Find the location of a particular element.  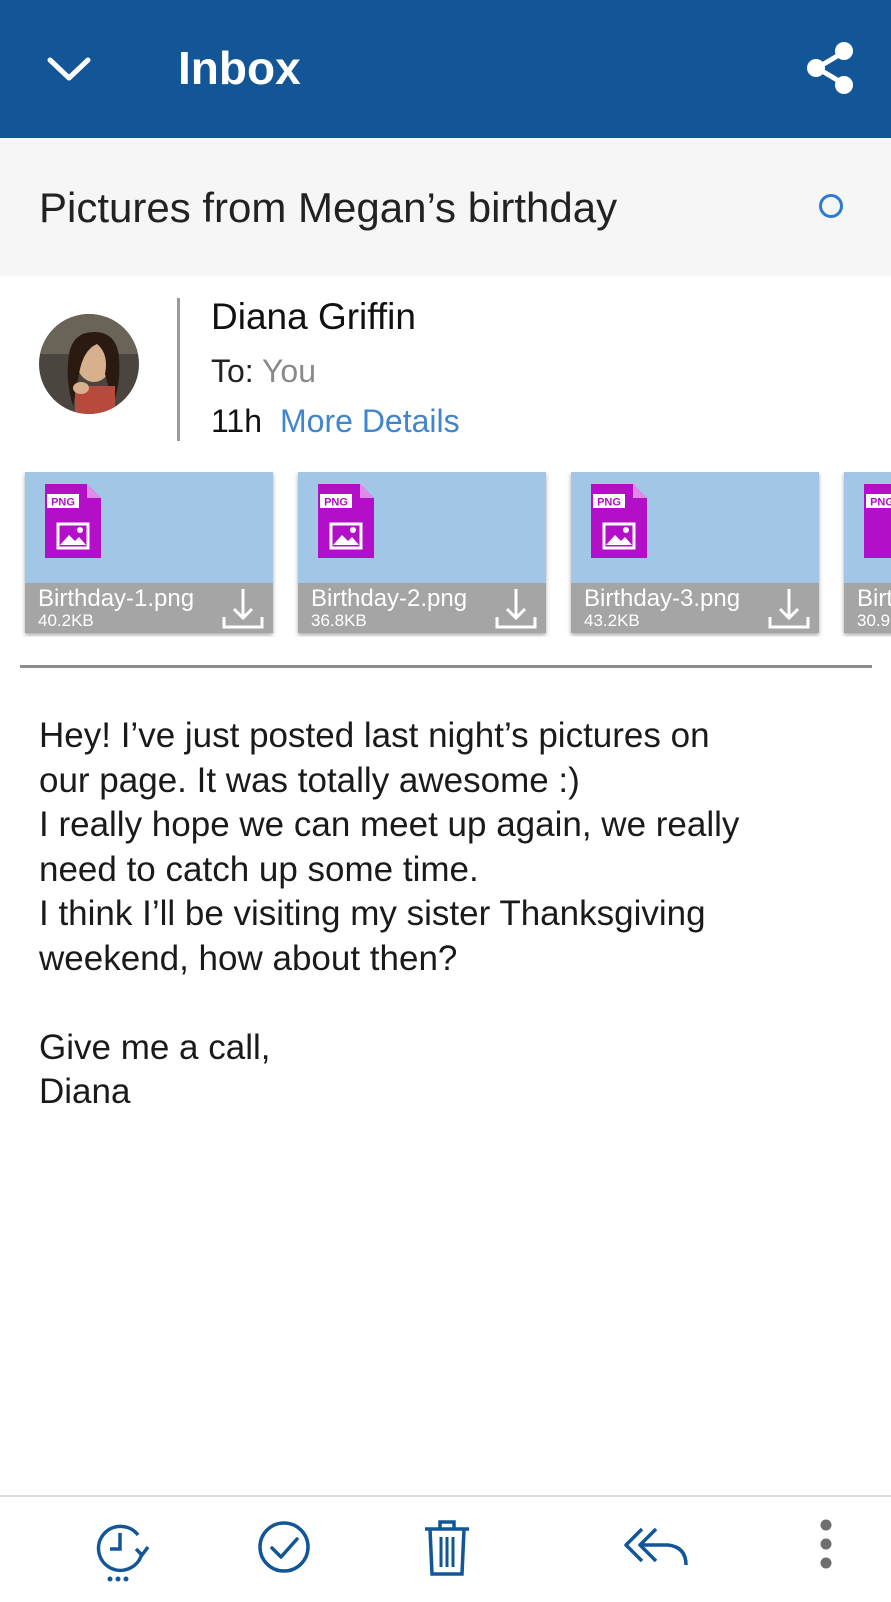

trash-icon is located at coordinates (447, 1550).